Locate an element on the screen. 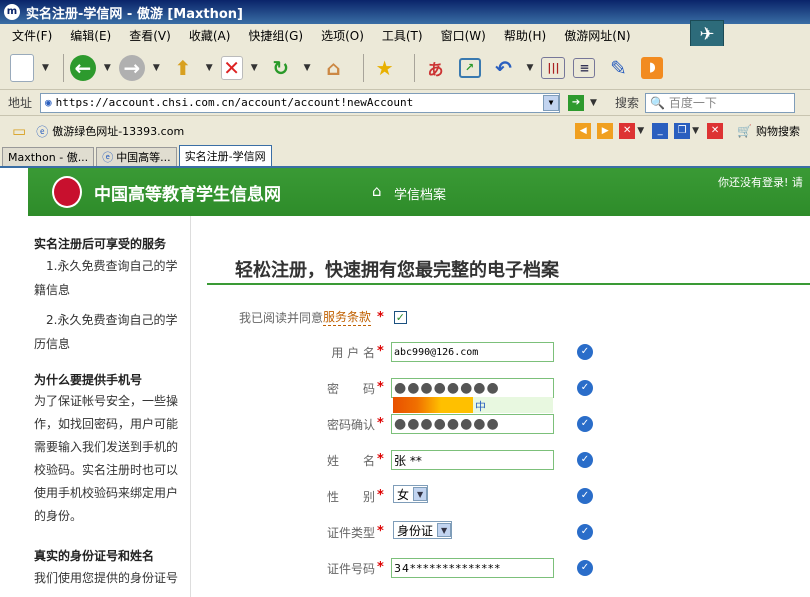  menu-maxthon-sites: 傲游网址(N) is located at coordinates (597, 35).